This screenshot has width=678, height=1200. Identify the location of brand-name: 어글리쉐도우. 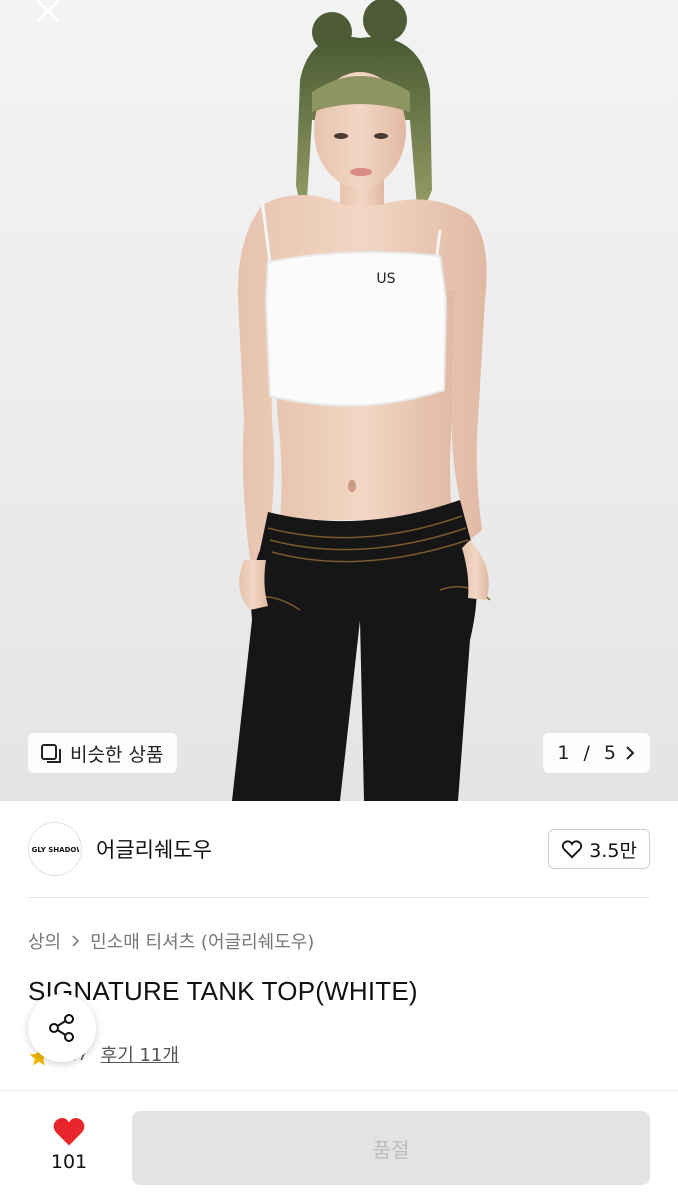
(322, 849).